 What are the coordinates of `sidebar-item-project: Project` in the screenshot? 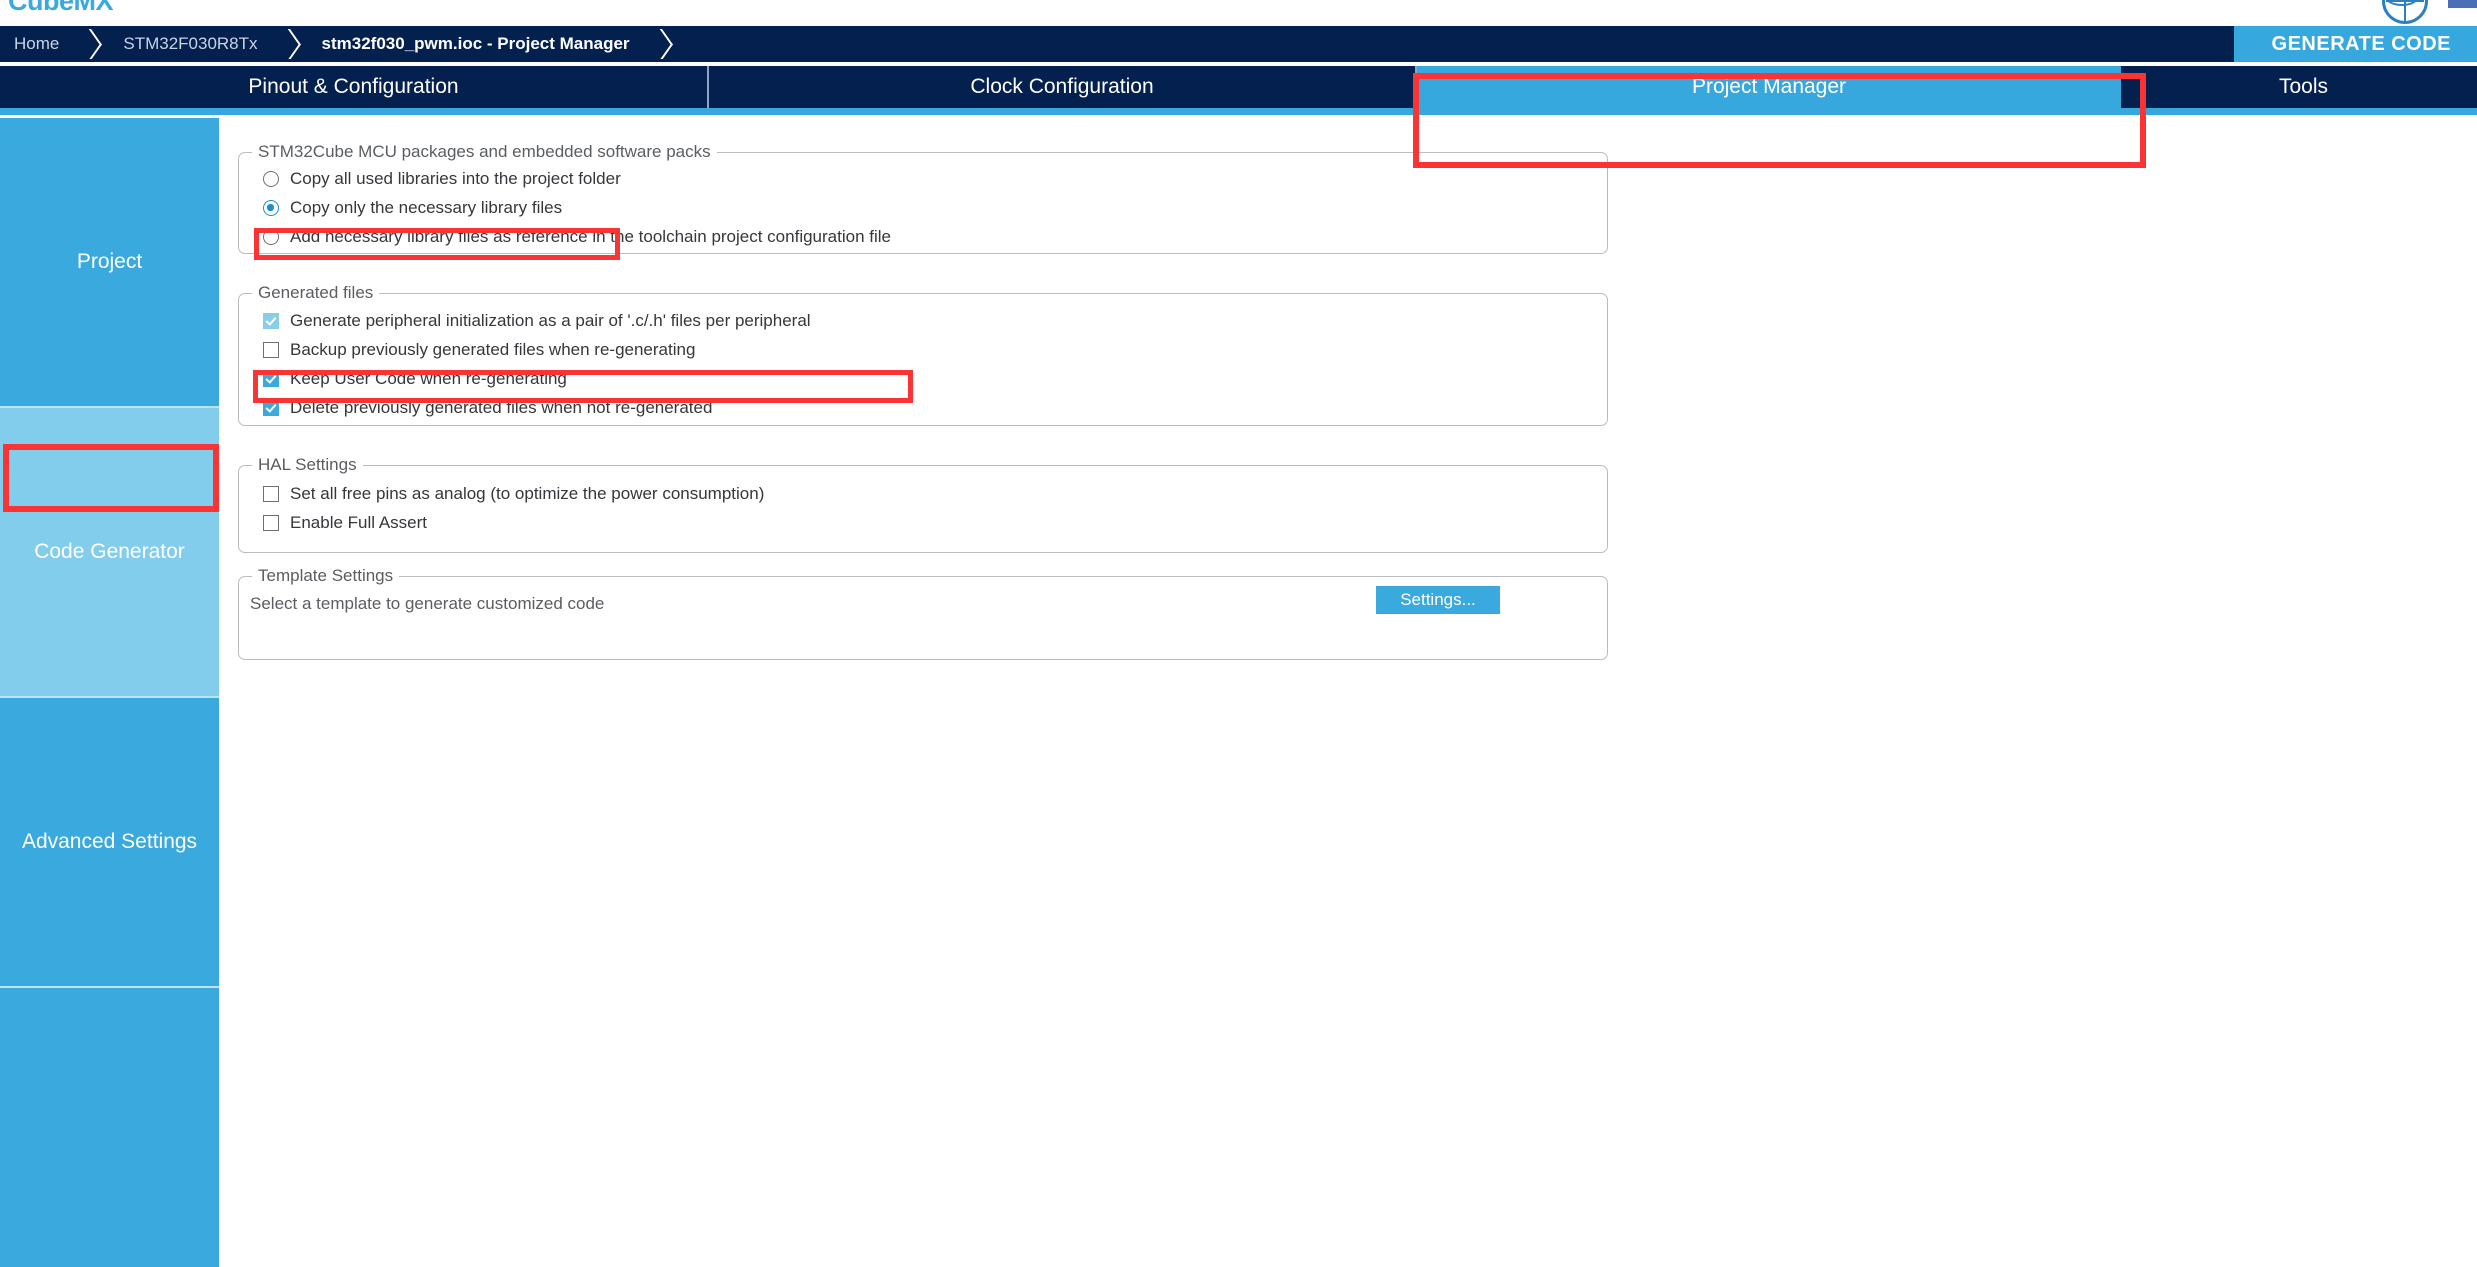 It's located at (109, 262).